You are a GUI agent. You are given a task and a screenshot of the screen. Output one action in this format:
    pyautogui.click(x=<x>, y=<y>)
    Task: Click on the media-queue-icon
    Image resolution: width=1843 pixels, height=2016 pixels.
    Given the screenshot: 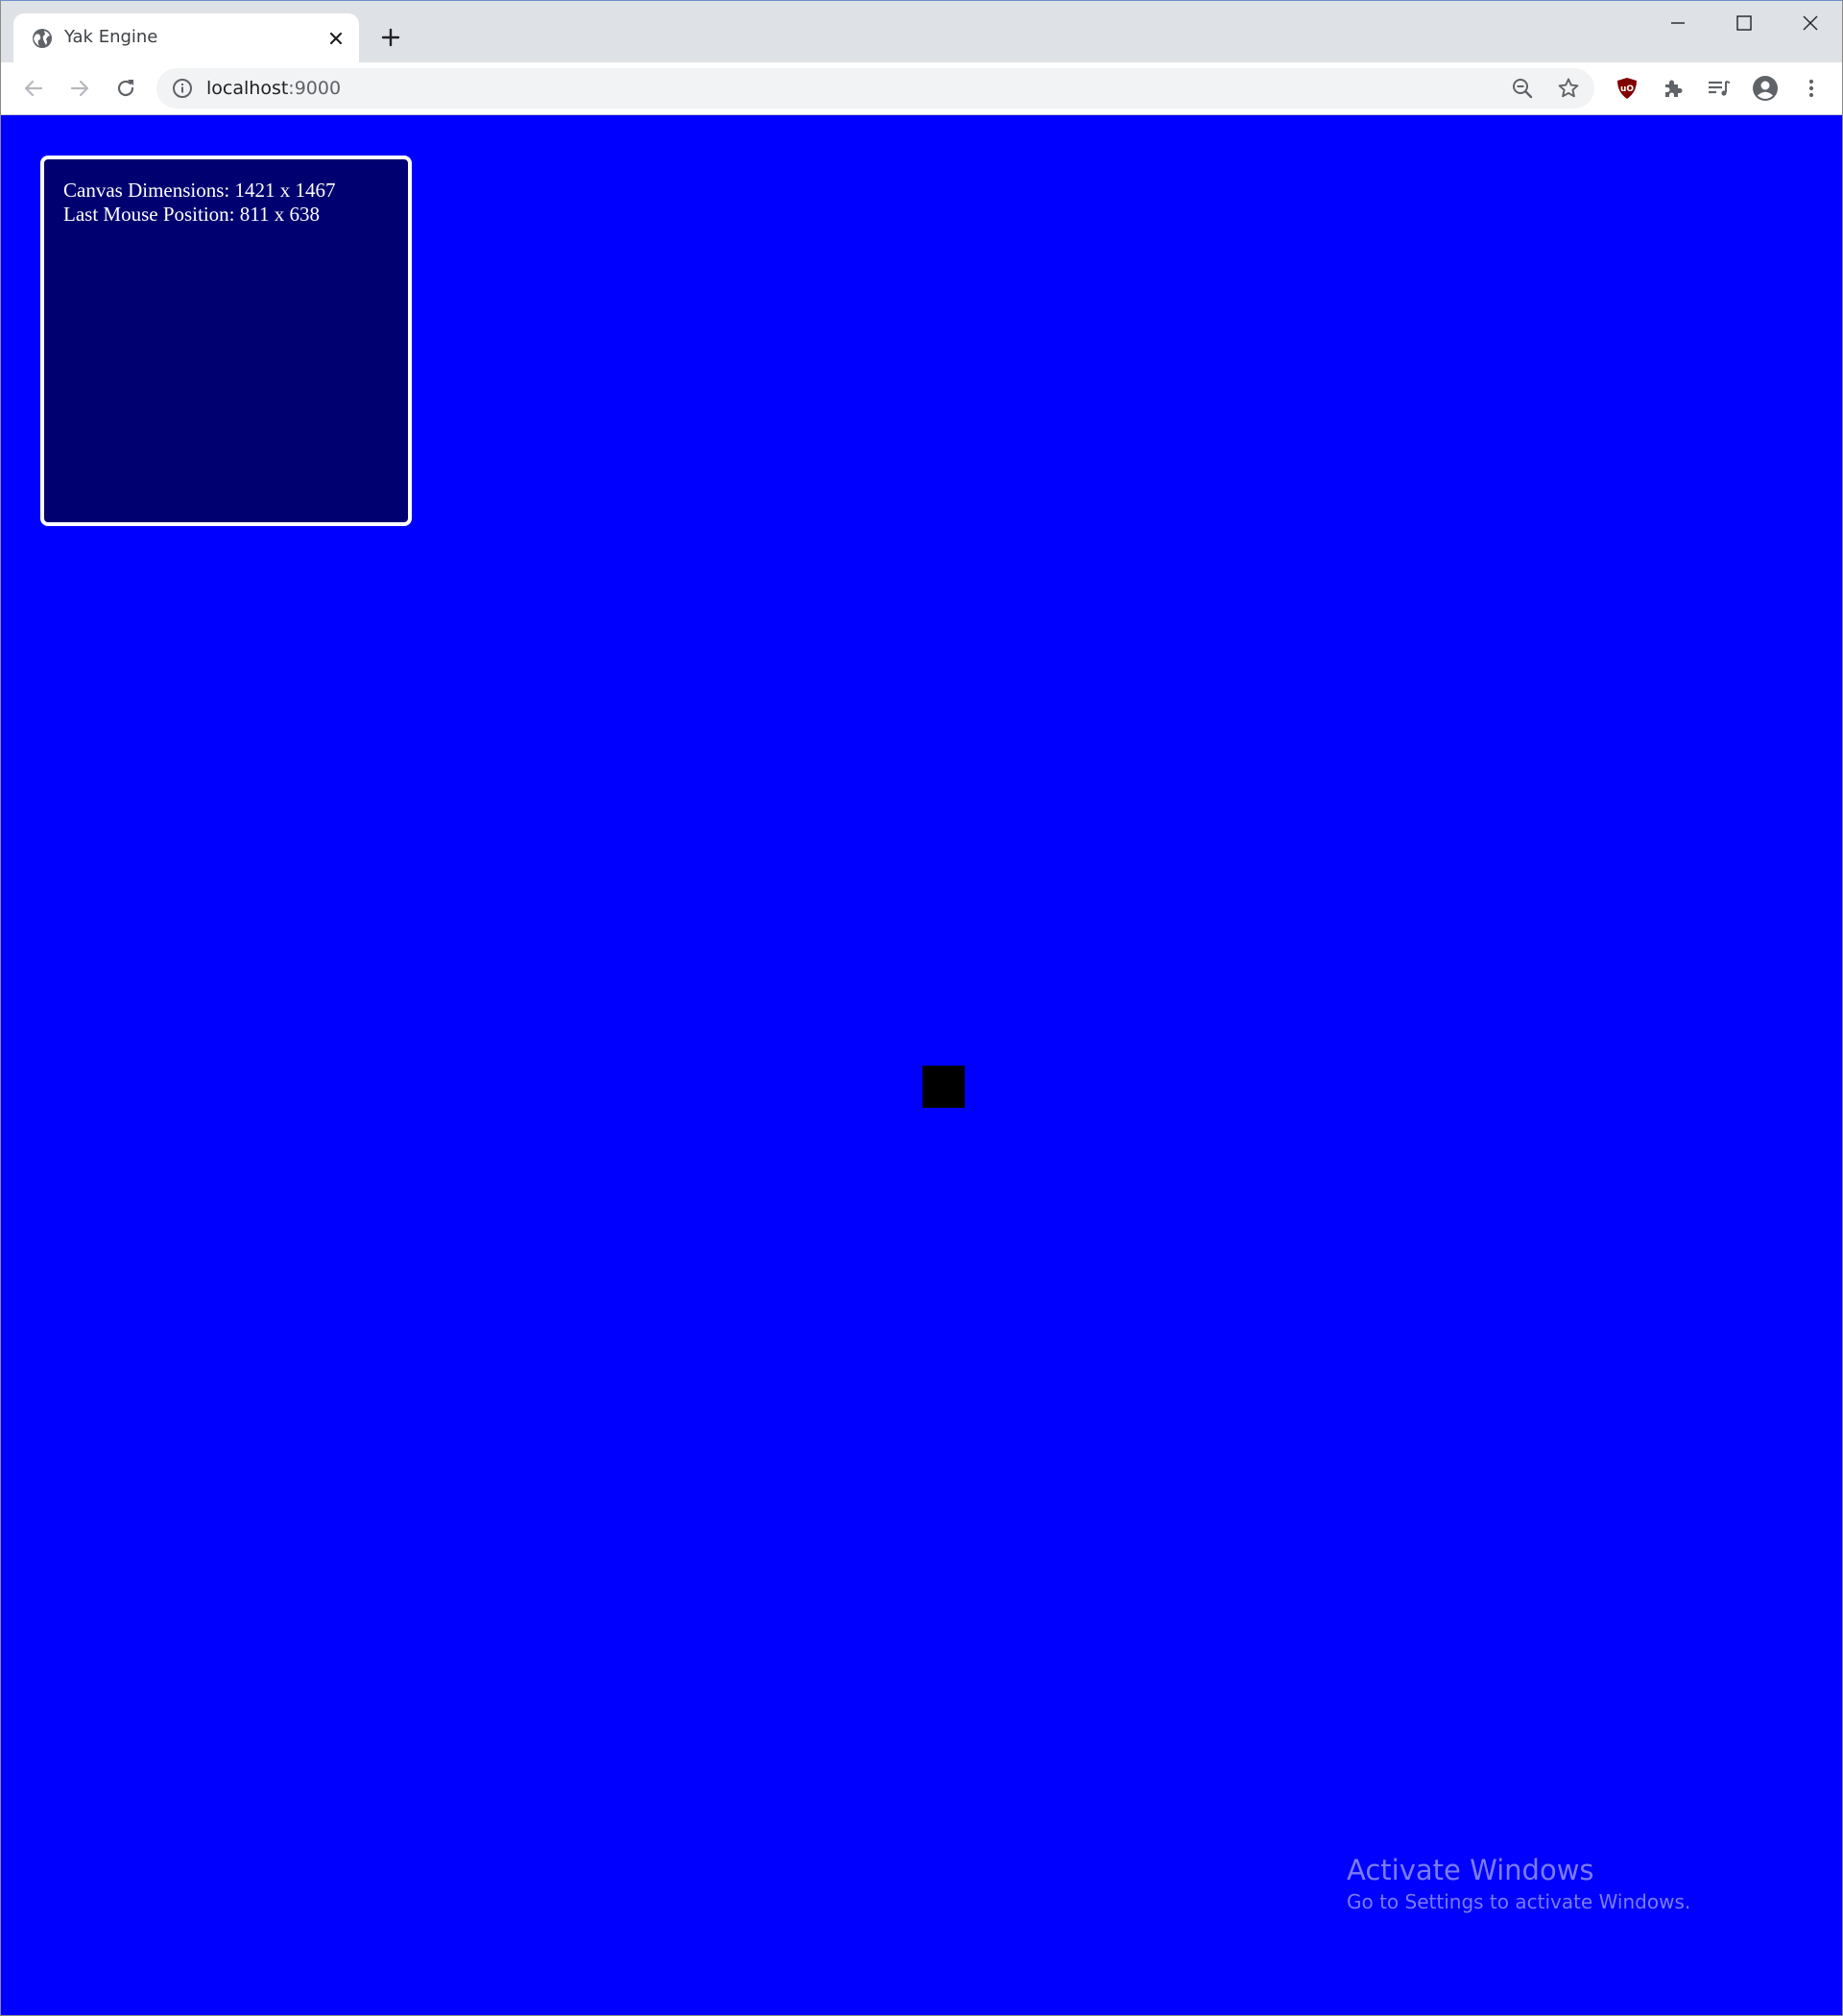 What is the action you would take?
    pyautogui.click(x=1719, y=88)
    